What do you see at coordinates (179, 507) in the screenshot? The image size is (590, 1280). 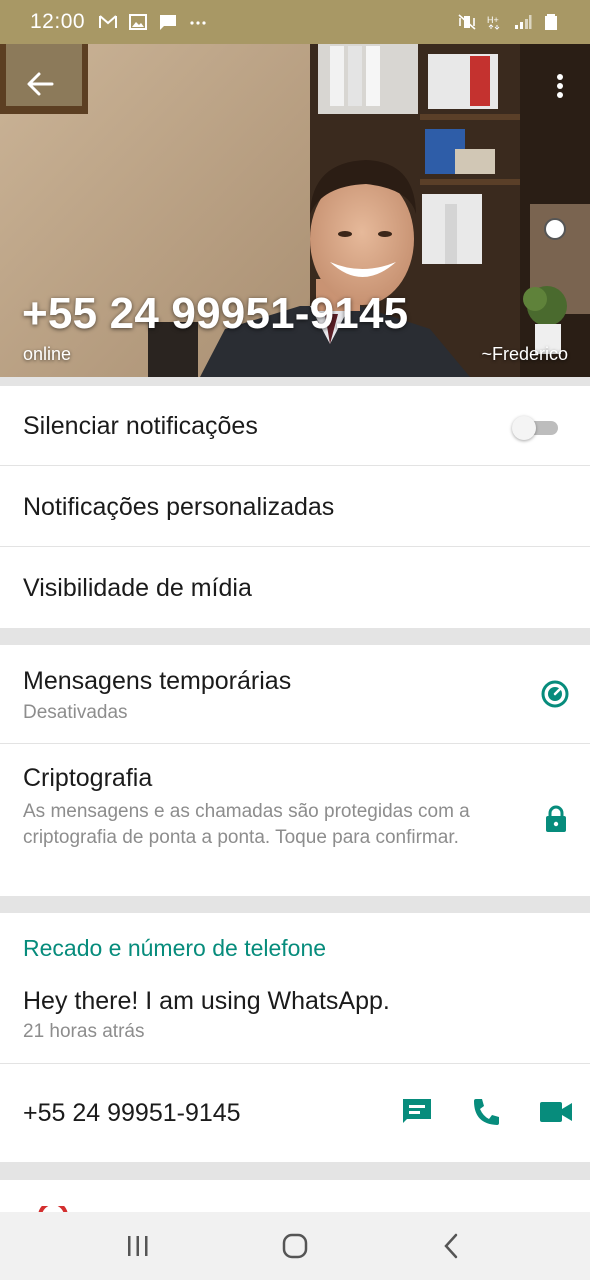 I see `custom-notifications-label: Notificações personalizadas` at bounding box center [179, 507].